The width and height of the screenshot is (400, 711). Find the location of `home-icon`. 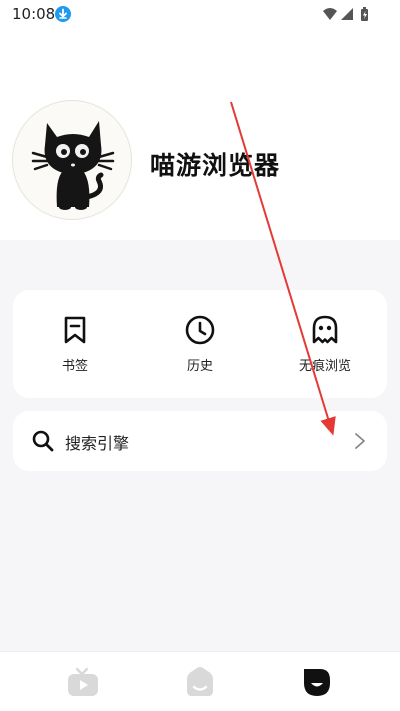

home-icon is located at coordinates (200, 682).